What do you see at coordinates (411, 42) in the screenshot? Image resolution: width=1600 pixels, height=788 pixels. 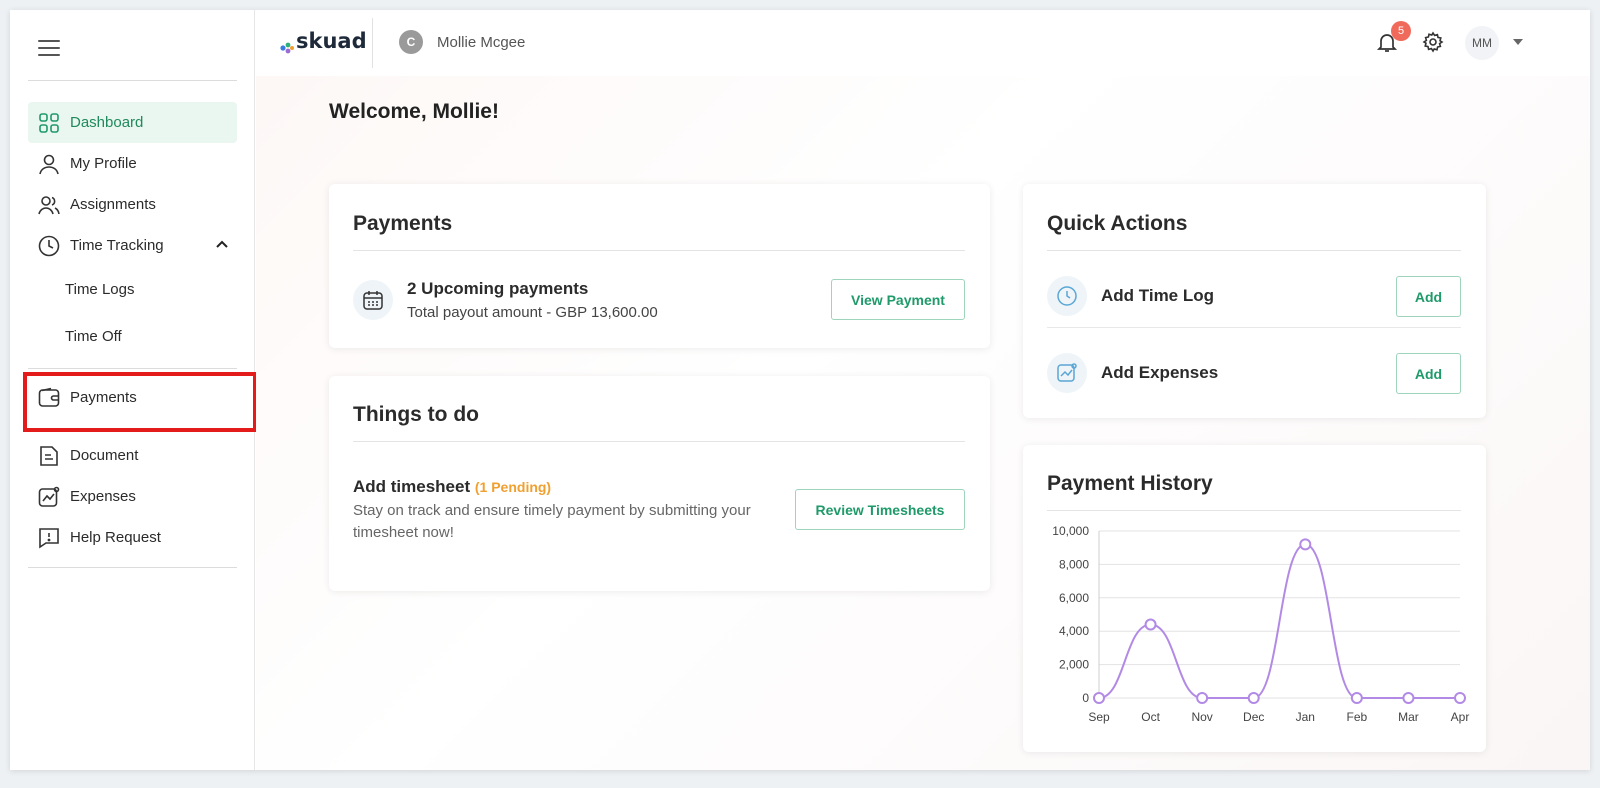 I see `company-avatar: C` at bounding box center [411, 42].